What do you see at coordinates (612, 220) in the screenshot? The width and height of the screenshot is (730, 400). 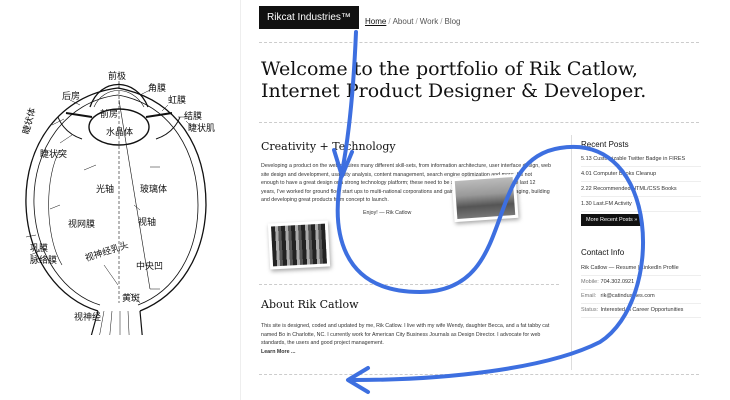 I see `more-posts-button: More Recent Posts »` at bounding box center [612, 220].